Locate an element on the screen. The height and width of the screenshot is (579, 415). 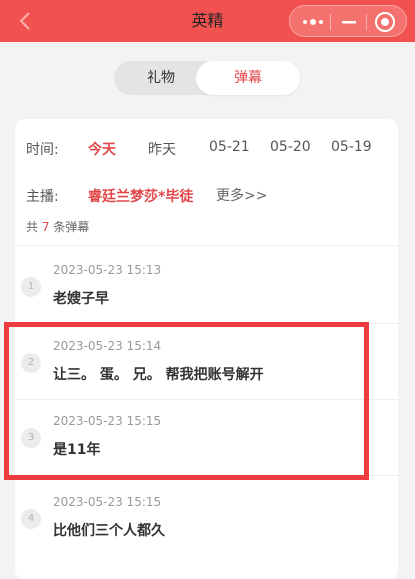
index-badge: 4 is located at coordinates (31, 519).